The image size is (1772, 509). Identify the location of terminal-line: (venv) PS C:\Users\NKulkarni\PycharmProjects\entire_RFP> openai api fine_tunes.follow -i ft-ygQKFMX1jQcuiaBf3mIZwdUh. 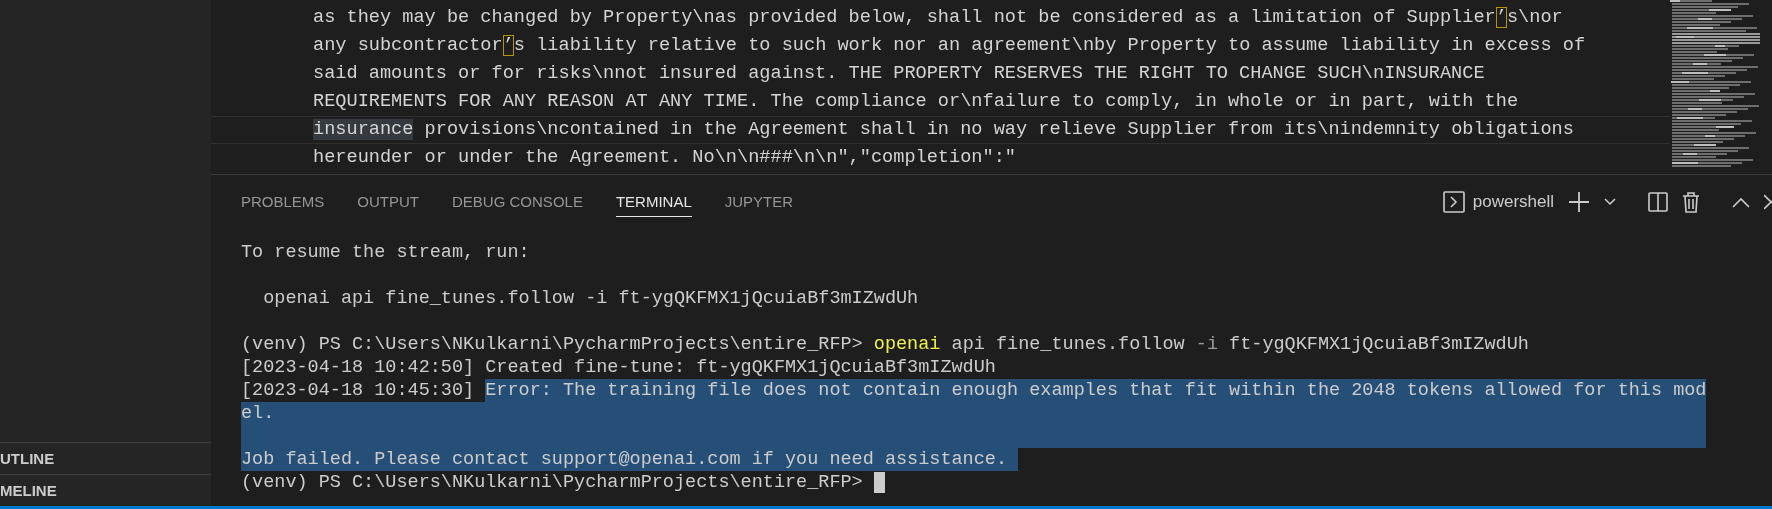
(885, 344).